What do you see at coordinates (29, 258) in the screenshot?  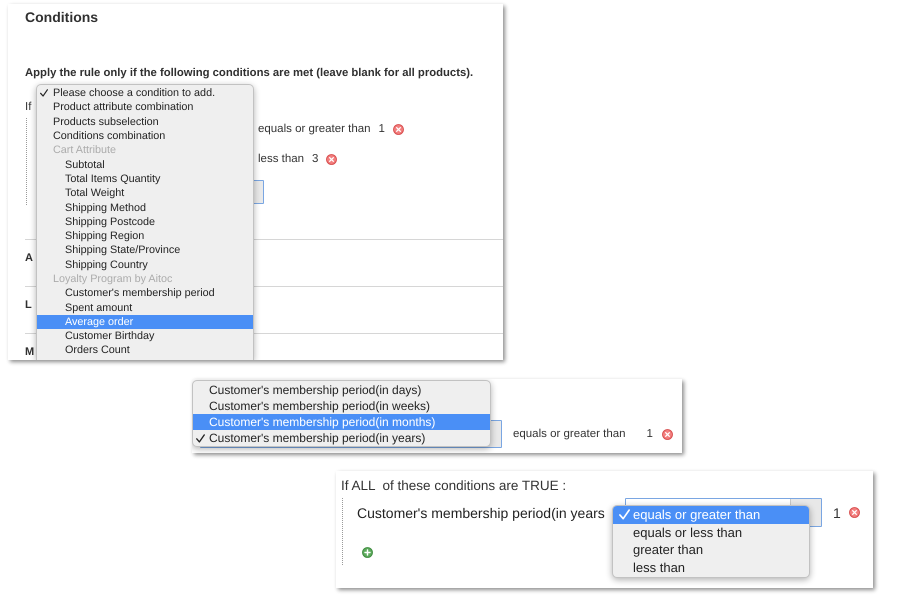 I see `section-heading: A` at bounding box center [29, 258].